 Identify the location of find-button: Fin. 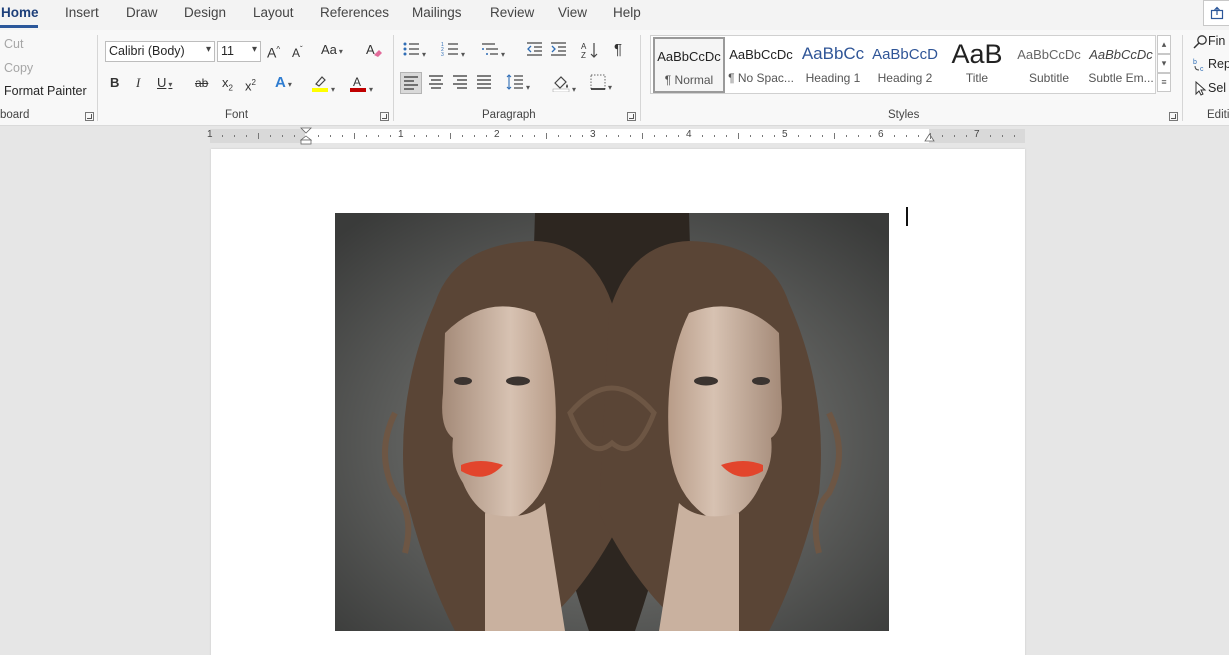
(1209, 41).